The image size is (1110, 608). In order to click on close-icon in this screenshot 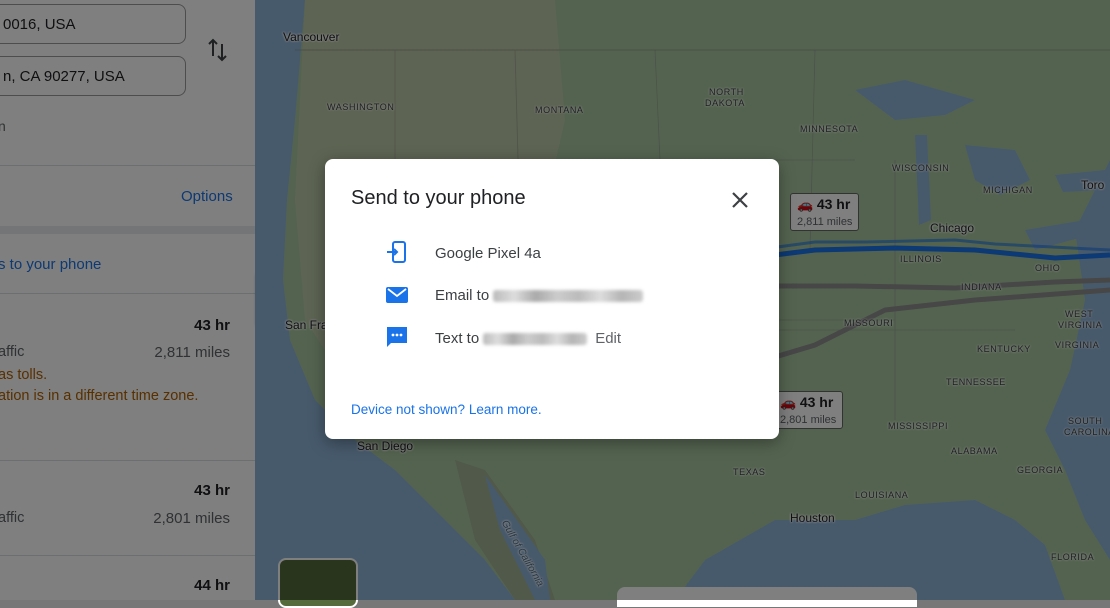, I will do `click(740, 200)`.